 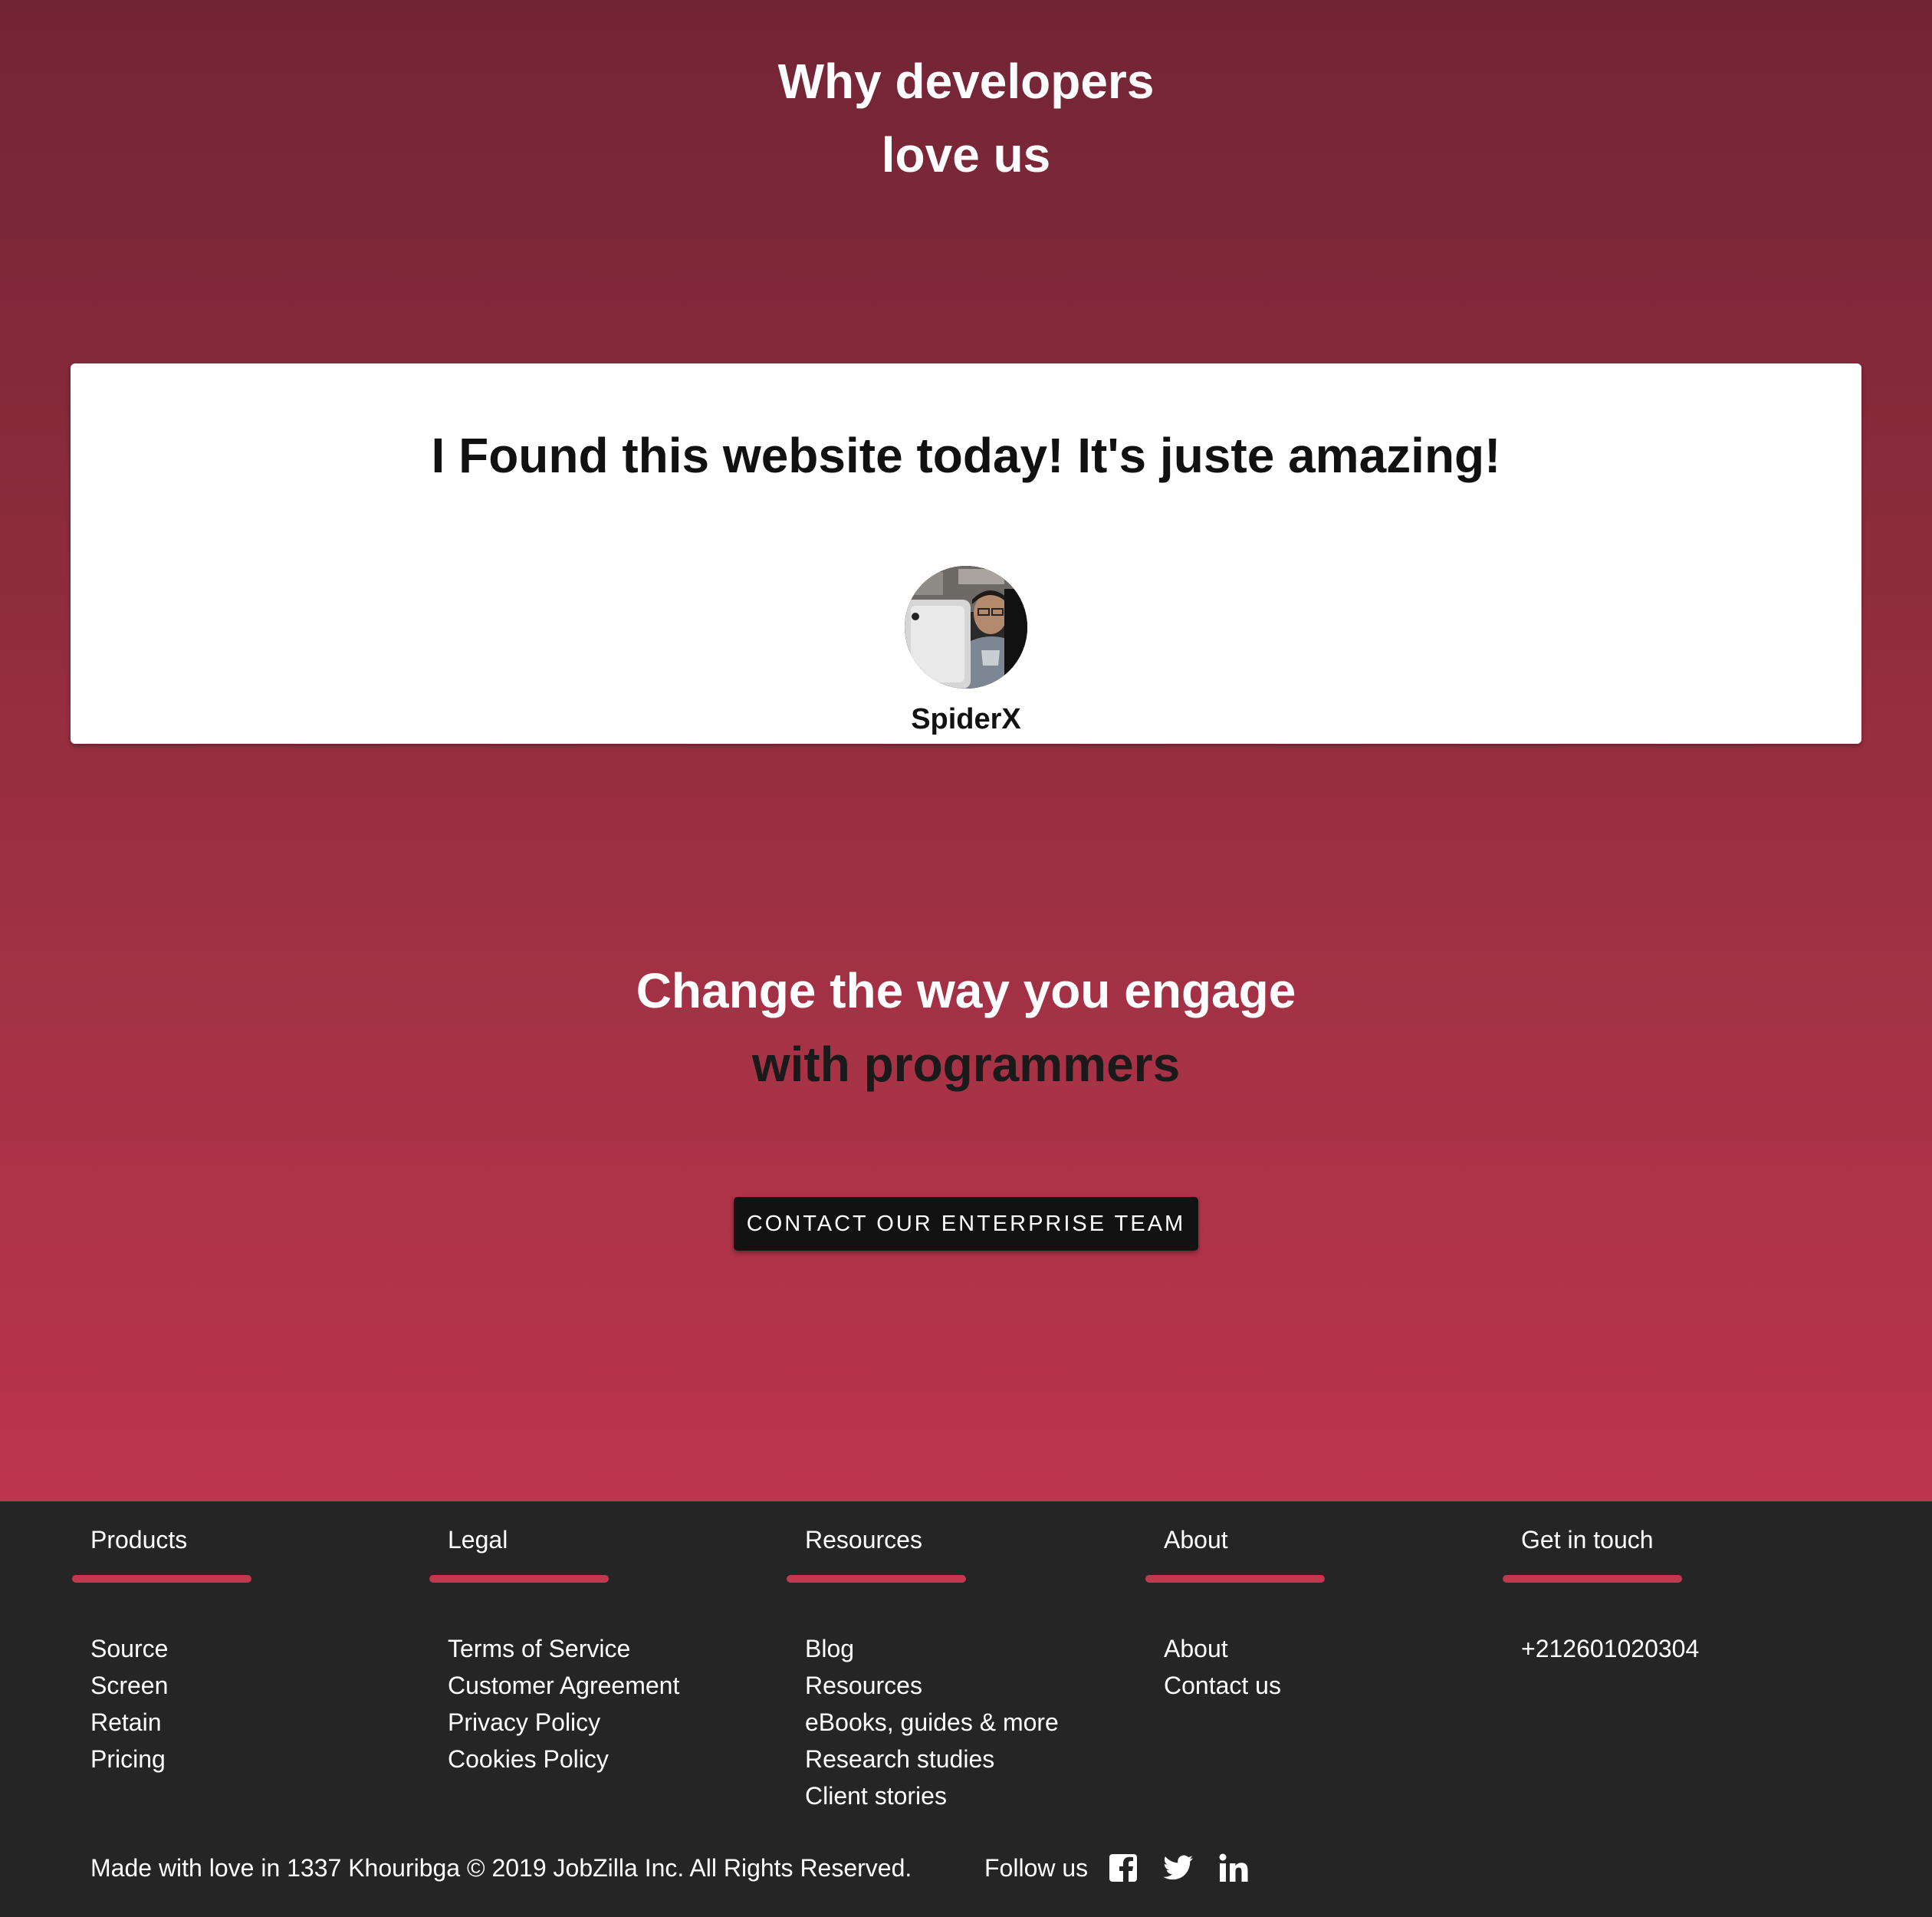 I want to click on twitter-icon, so click(x=1178, y=1868).